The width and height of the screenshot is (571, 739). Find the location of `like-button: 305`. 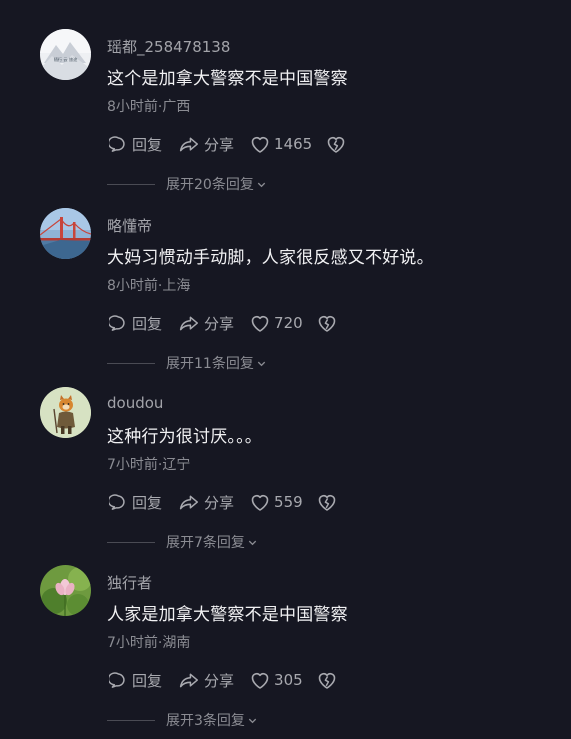

like-button: 305 is located at coordinates (276, 680).